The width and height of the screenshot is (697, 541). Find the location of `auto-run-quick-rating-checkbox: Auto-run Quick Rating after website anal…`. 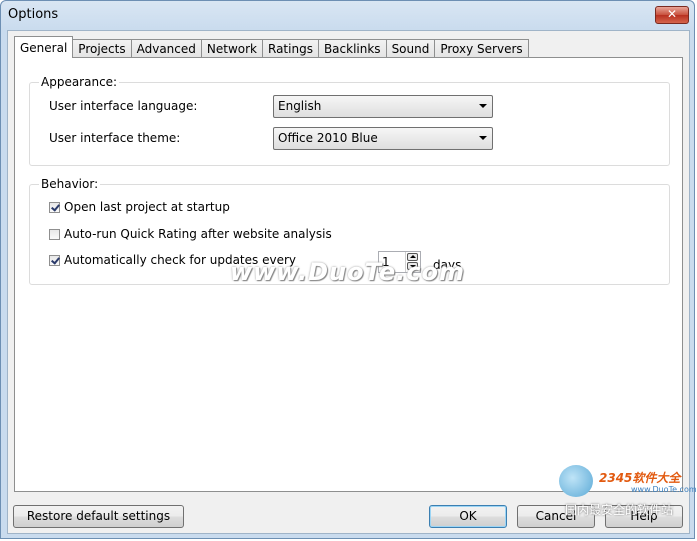

auto-run-quick-rating-checkbox: Auto-run Quick Rating after website anal… is located at coordinates (190, 234).